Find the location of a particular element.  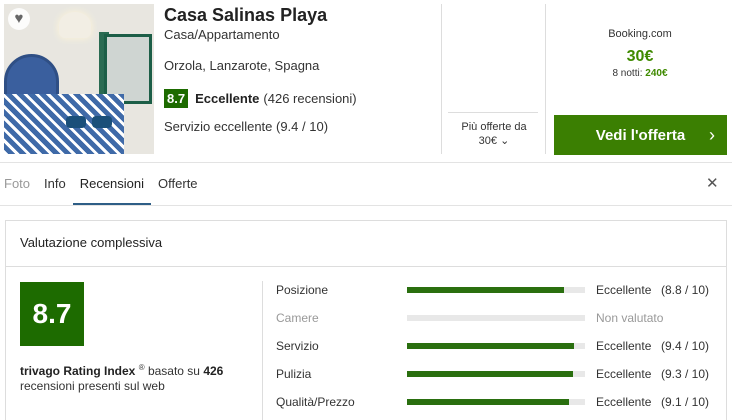

category-label: Servizio is located at coordinates (297, 346).